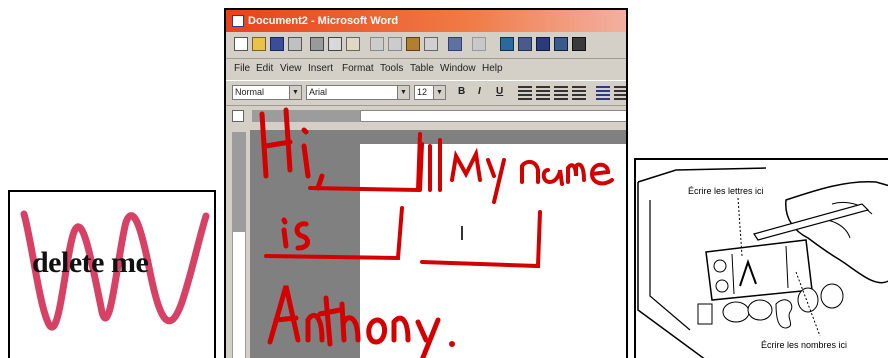  Describe the element at coordinates (726, 191) in the screenshot. I see `letters-area-label: Écrire les lettres ici` at that location.